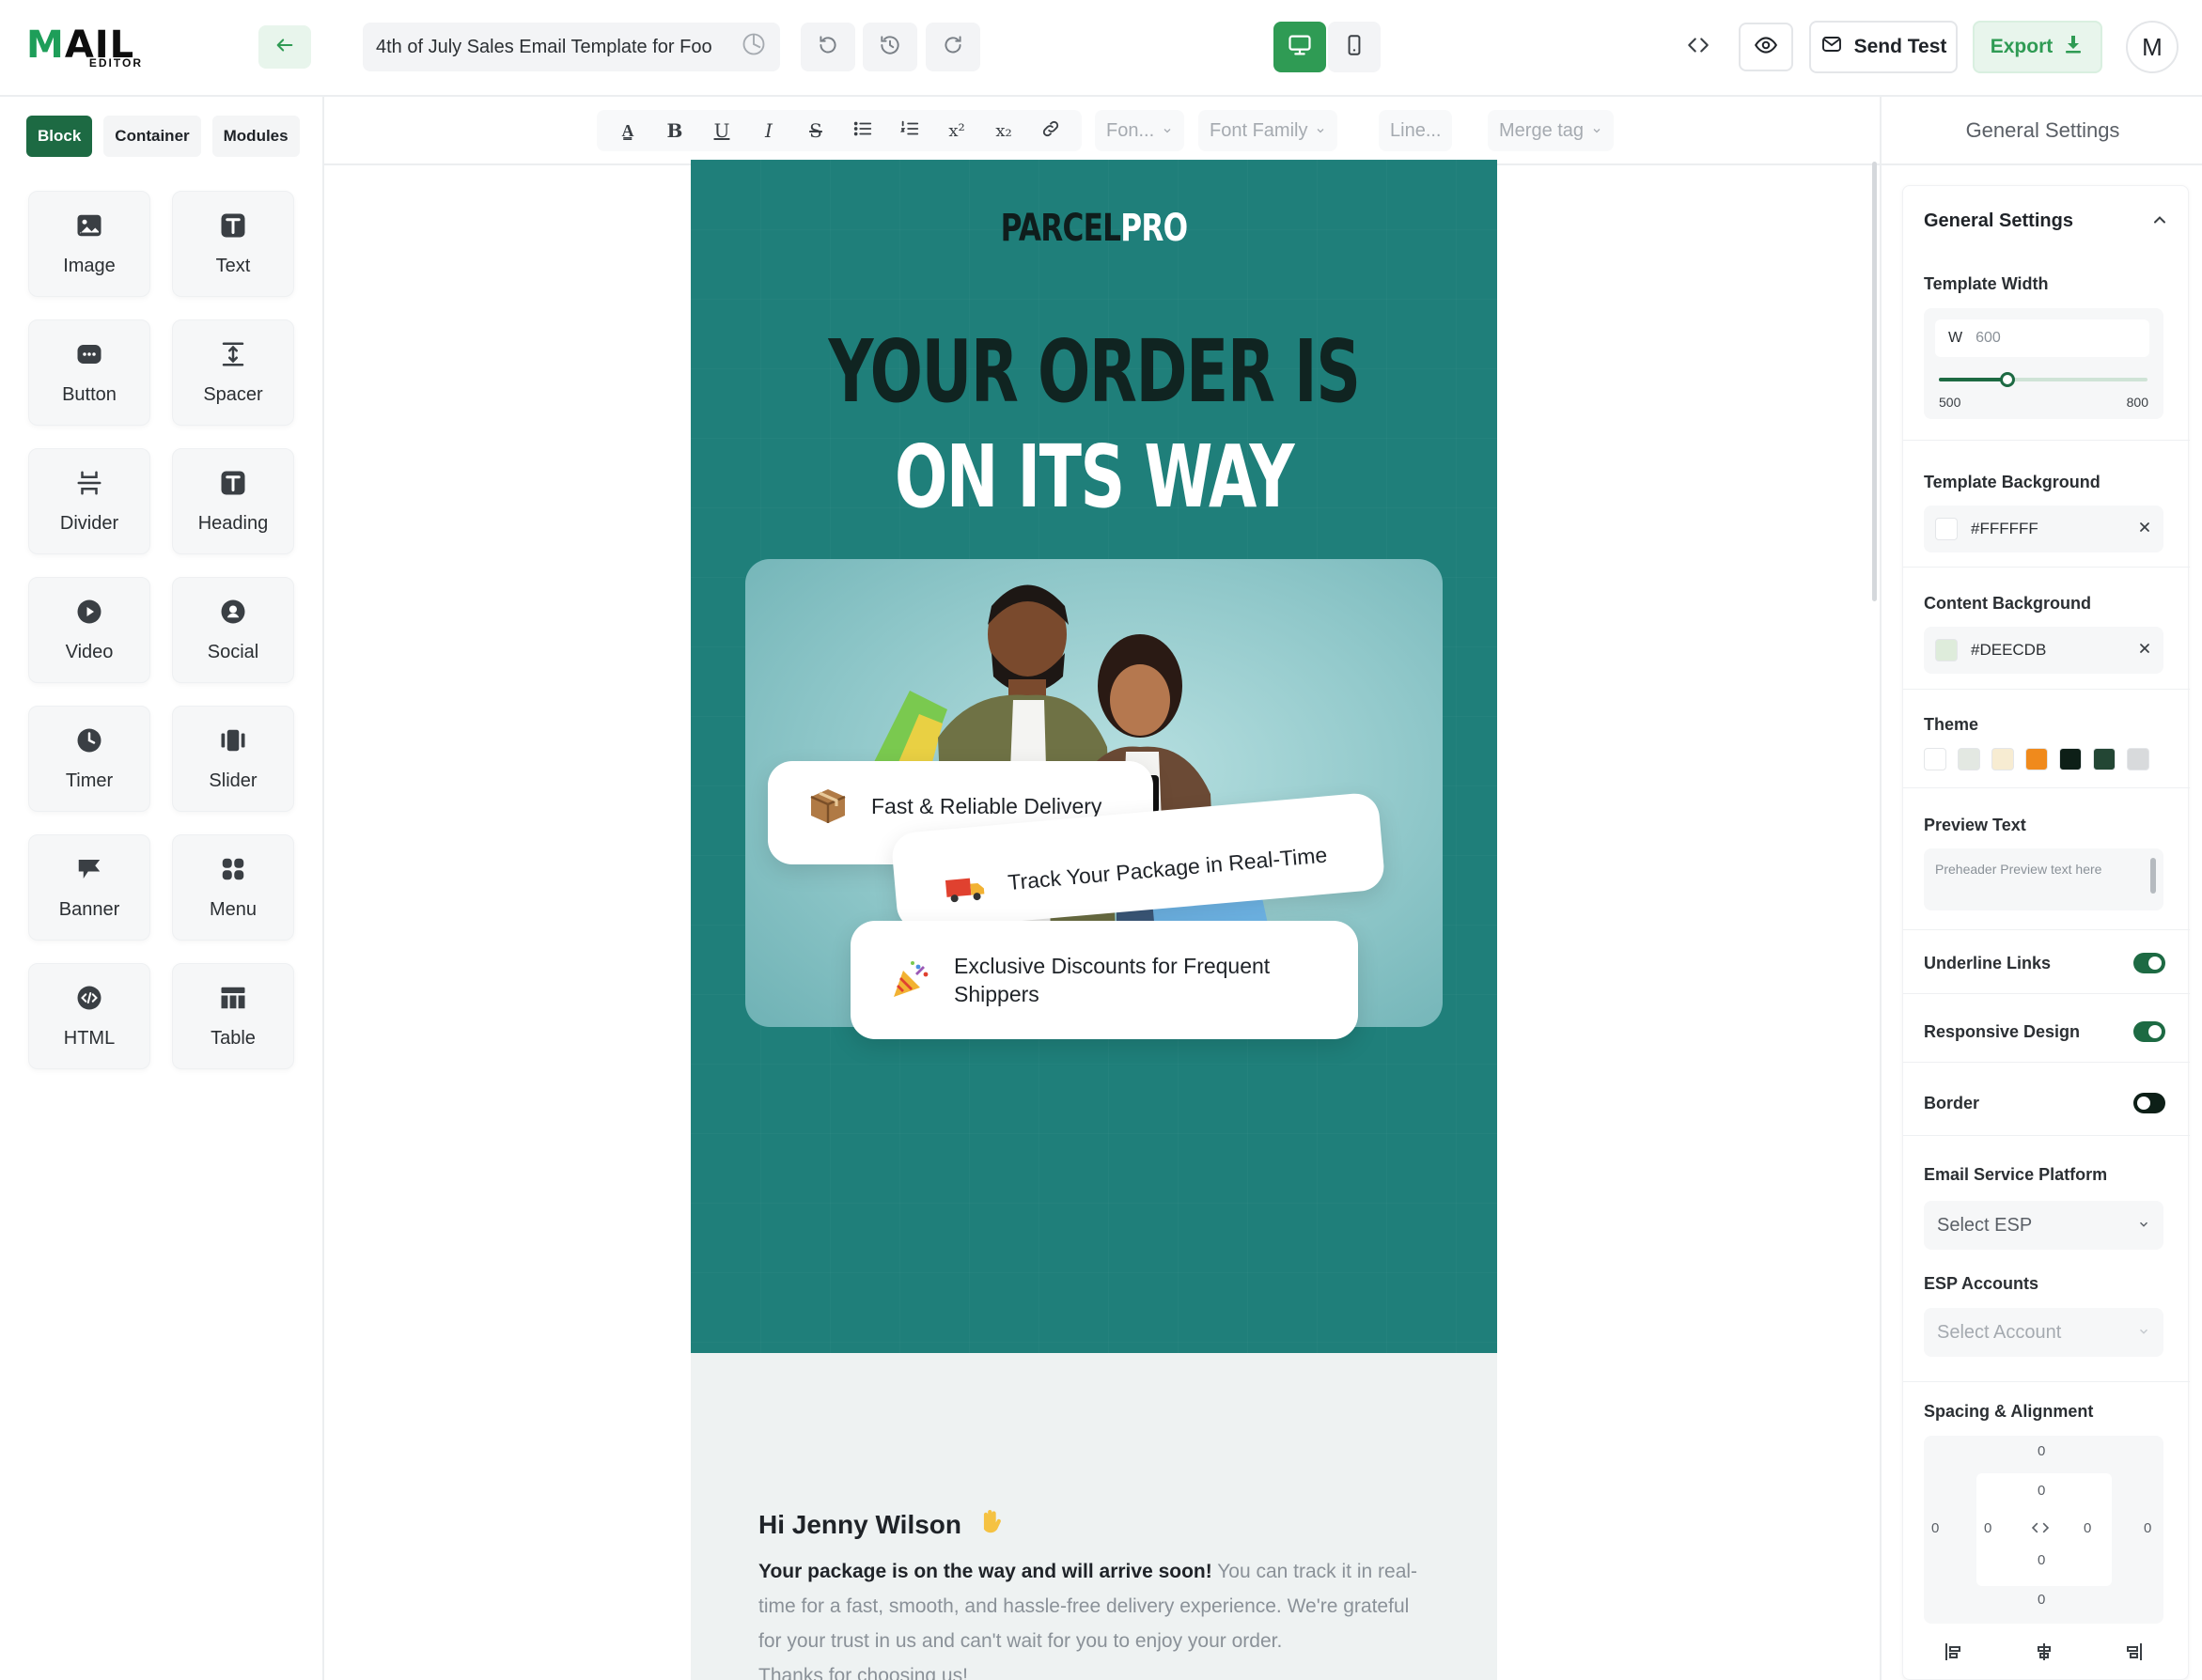  Describe the element at coordinates (2087, 1528) in the screenshot. I see `padding-right-value: 0` at that location.